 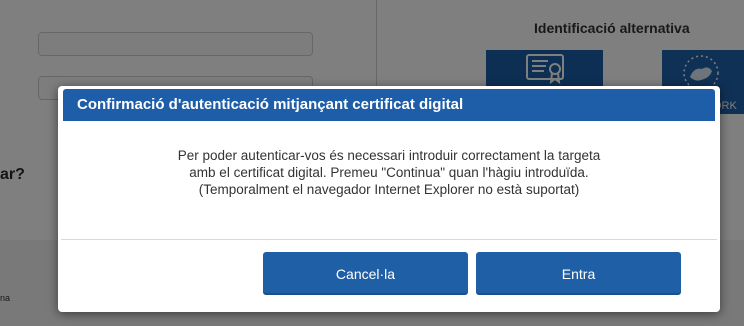 What do you see at coordinates (389, 239) in the screenshot?
I see `dialog-divider` at bounding box center [389, 239].